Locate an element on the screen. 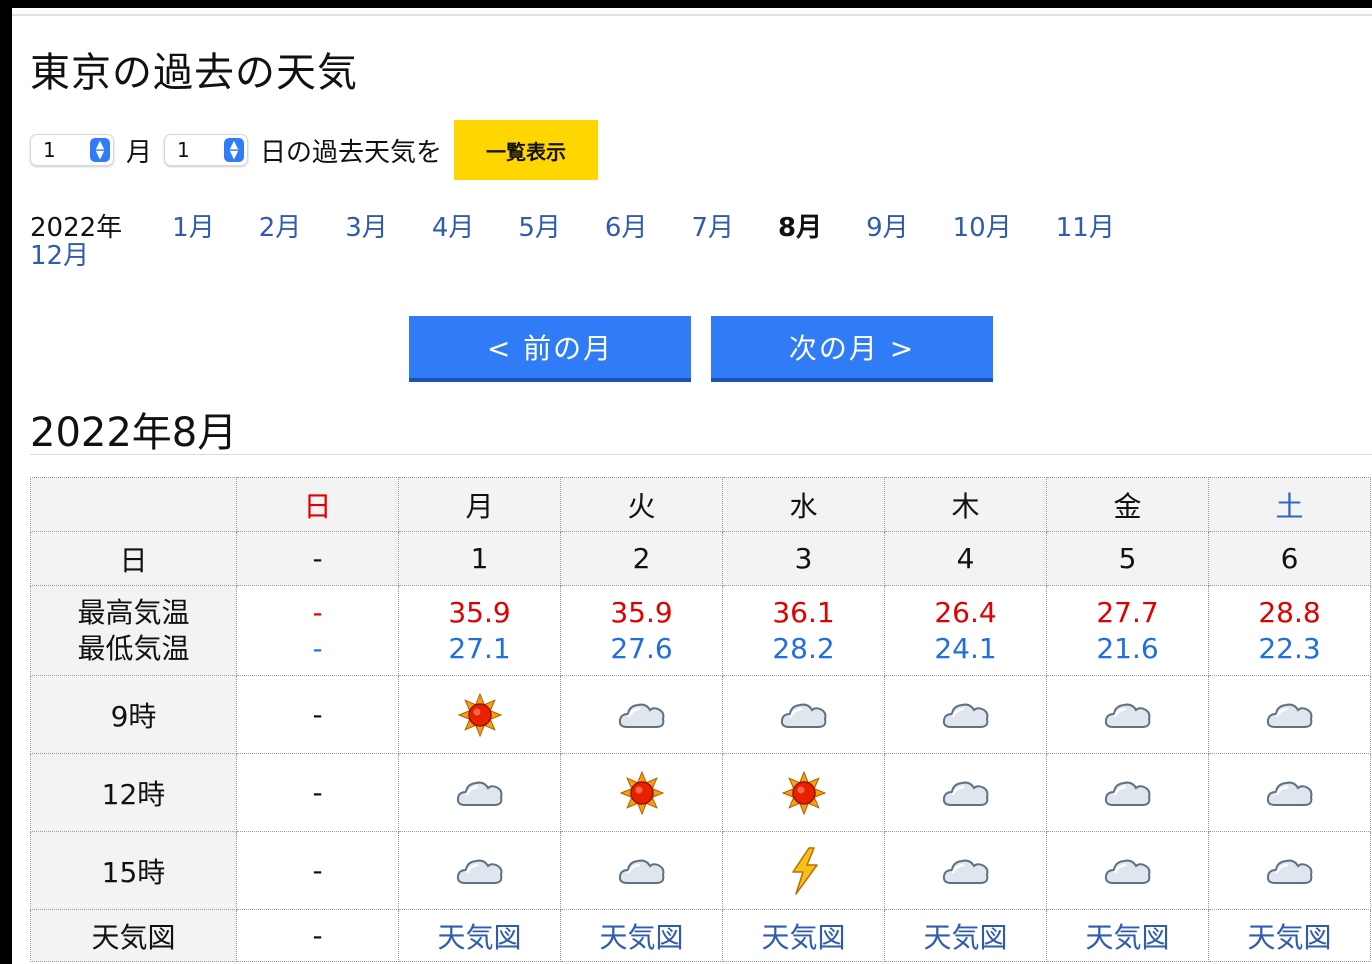  weekday-sat: 土 is located at coordinates (1289, 504).